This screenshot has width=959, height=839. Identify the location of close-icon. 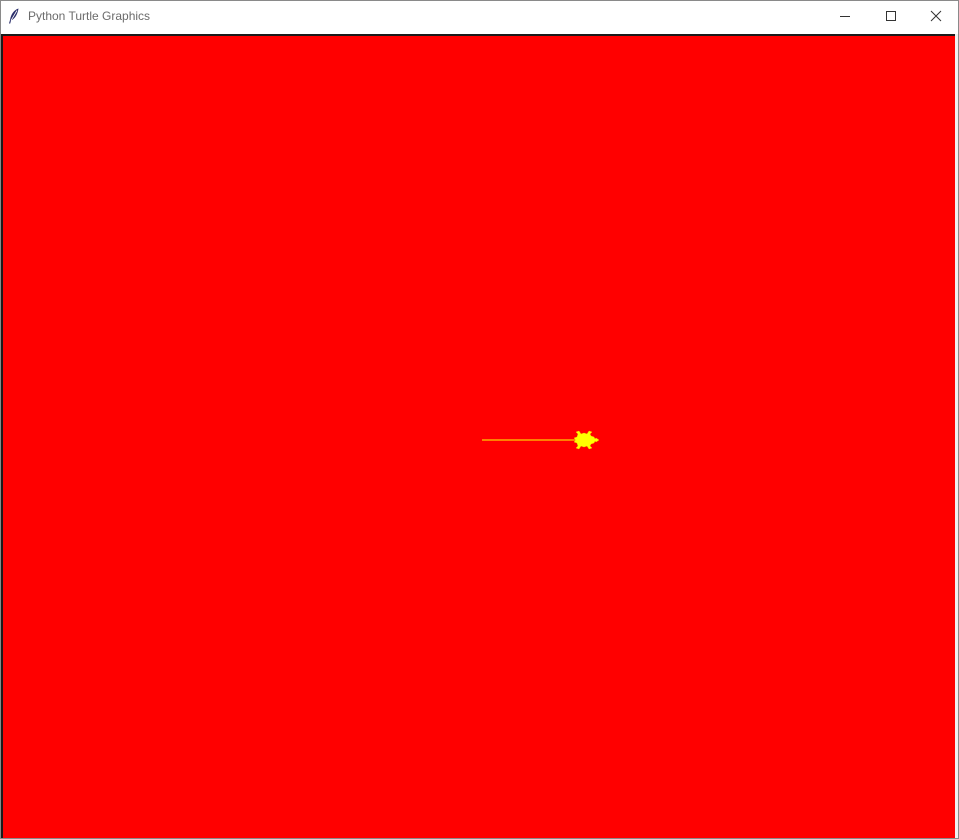
(936, 16).